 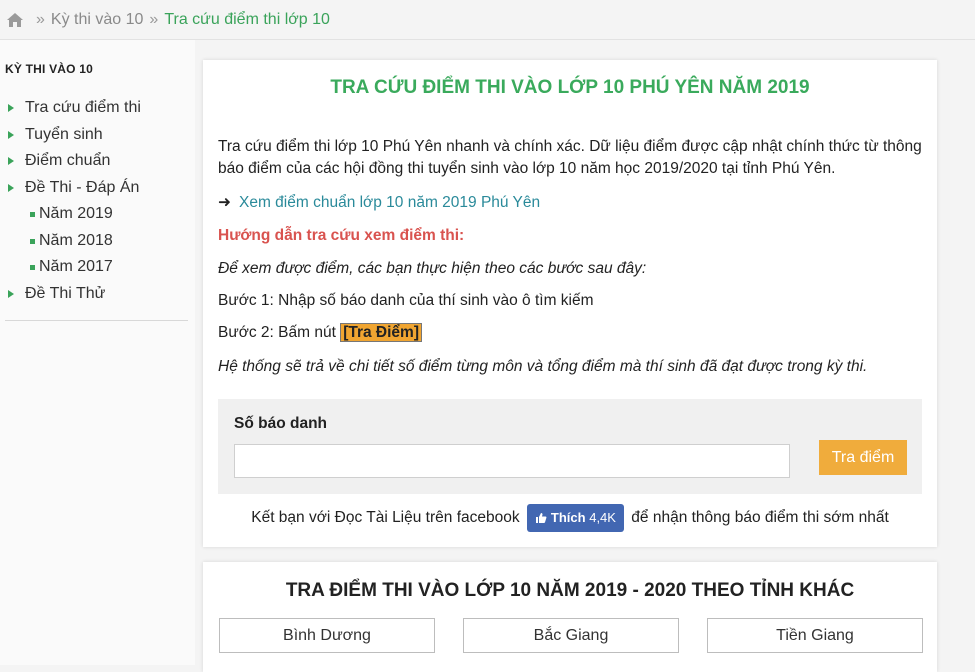 I want to click on facebook-like-button: Thích 4,4K, so click(x=575, y=518).